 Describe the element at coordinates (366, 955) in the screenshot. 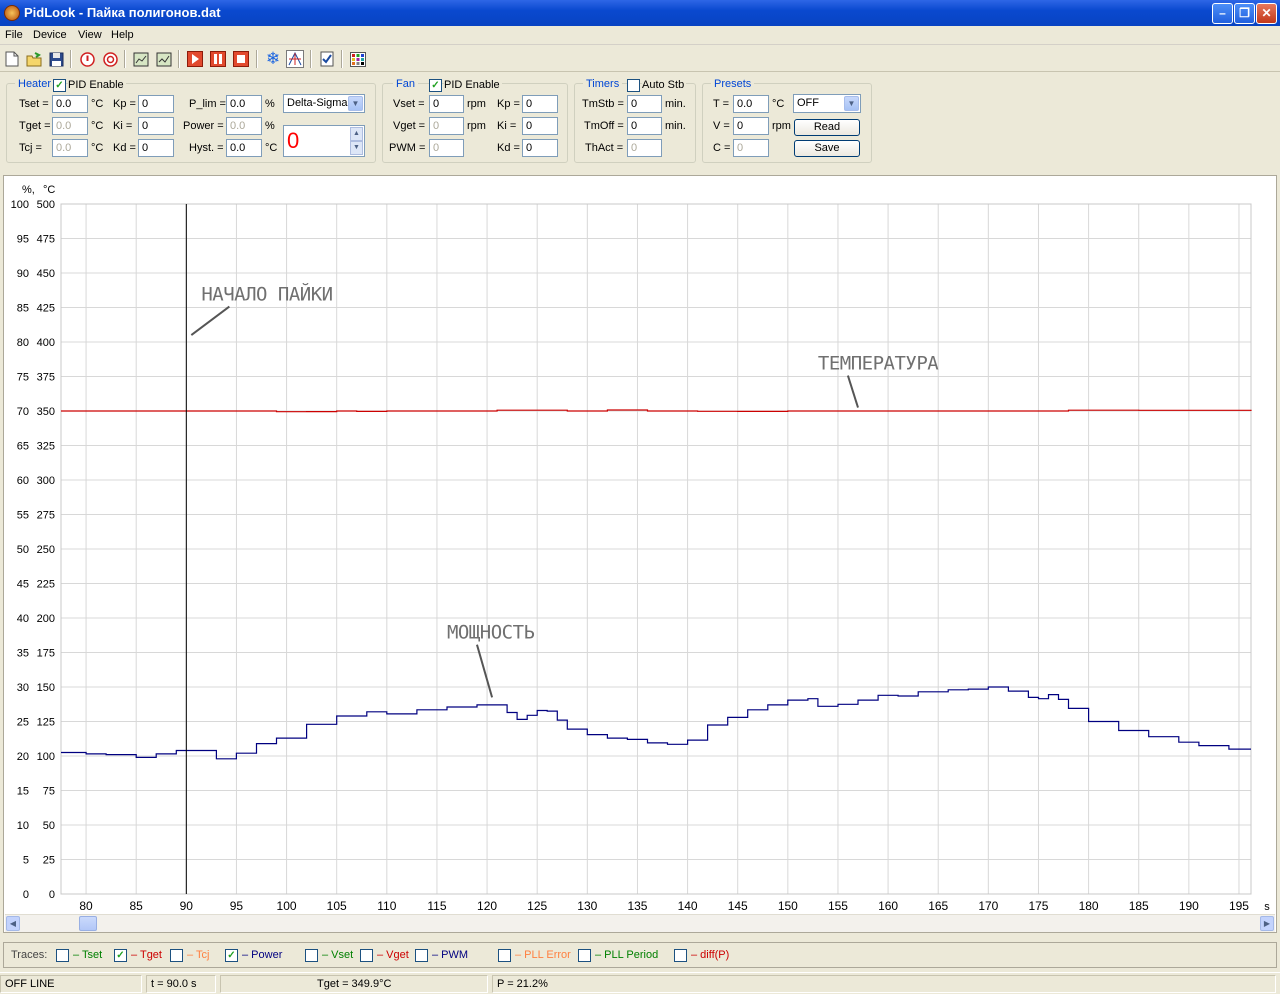

I see `trace-checkbox-vget` at that location.